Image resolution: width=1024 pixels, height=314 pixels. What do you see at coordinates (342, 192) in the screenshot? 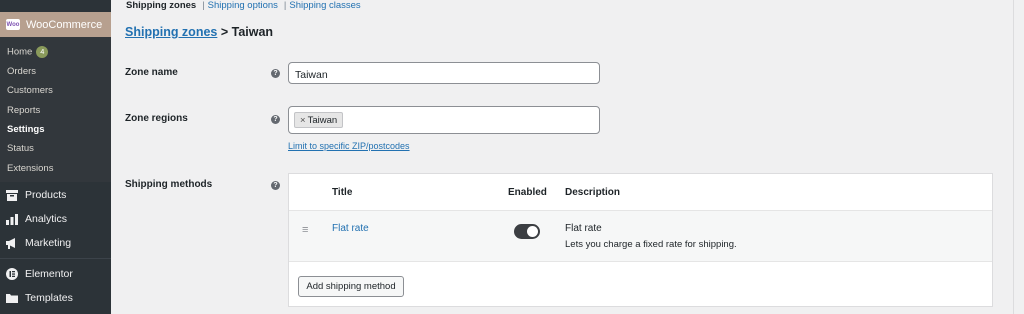
I see `column-header-title: Title` at bounding box center [342, 192].